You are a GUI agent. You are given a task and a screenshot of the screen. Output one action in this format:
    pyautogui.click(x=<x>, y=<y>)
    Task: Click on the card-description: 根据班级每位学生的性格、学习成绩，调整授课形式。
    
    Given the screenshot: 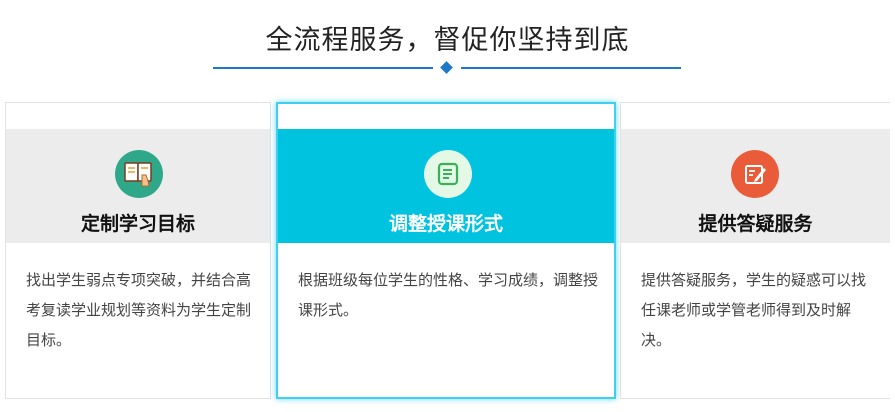 What is the action you would take?
    pyautogui.click(x=448, y=295)
    